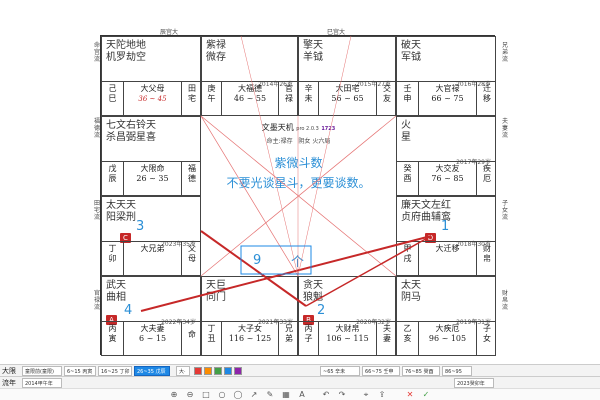 The width and height of the screenshot is (600, 400). What do you see at coordinates (190, 394) in the screenshot?
I see `zoom-out-icon: ⊖` at bounding box center [190, 394].